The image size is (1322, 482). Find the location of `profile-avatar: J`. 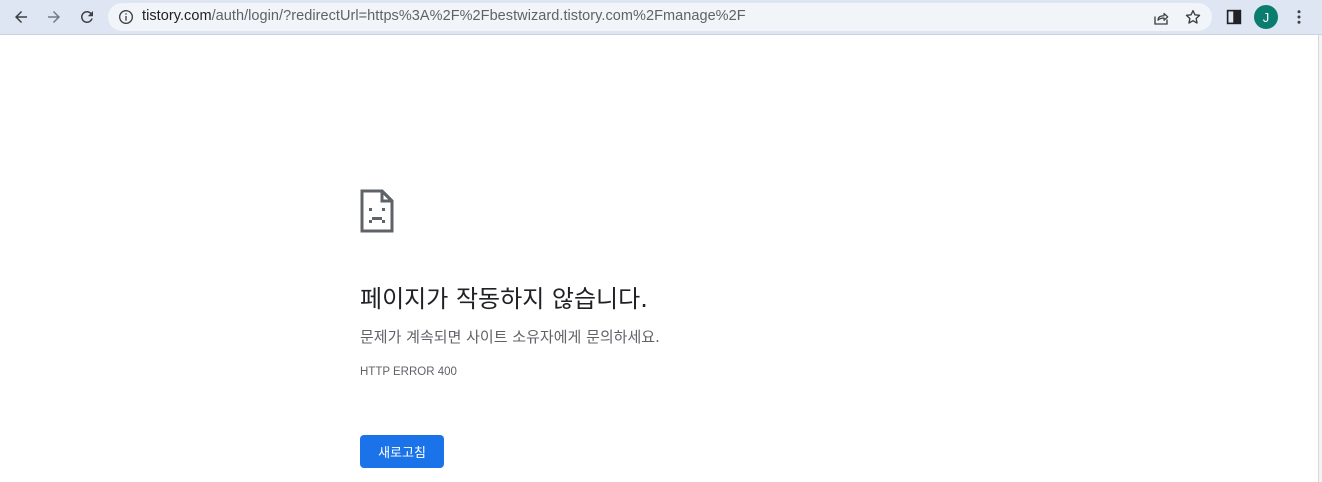

profile-avatar: J is located at coordinates (1266, 17).